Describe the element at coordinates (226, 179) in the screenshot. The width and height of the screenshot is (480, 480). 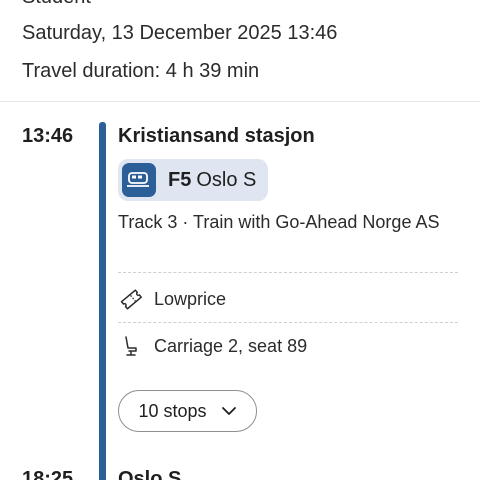
I see `line-destination: Oslo S` at that location.